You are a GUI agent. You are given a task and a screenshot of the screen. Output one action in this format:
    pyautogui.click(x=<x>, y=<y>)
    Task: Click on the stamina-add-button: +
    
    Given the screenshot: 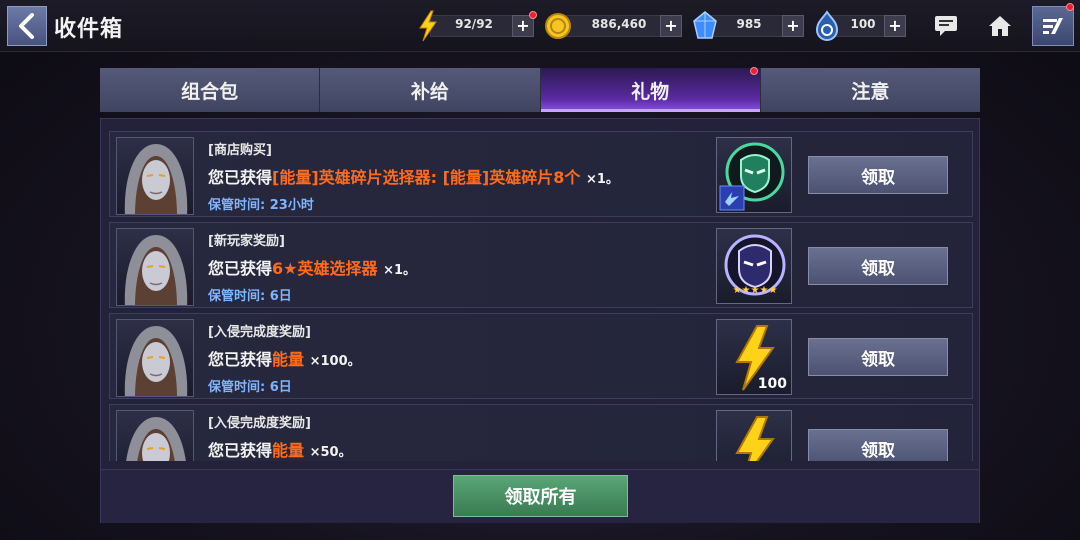 What is the action you would take?
    pyautogui.click(x=895, y=26)
    